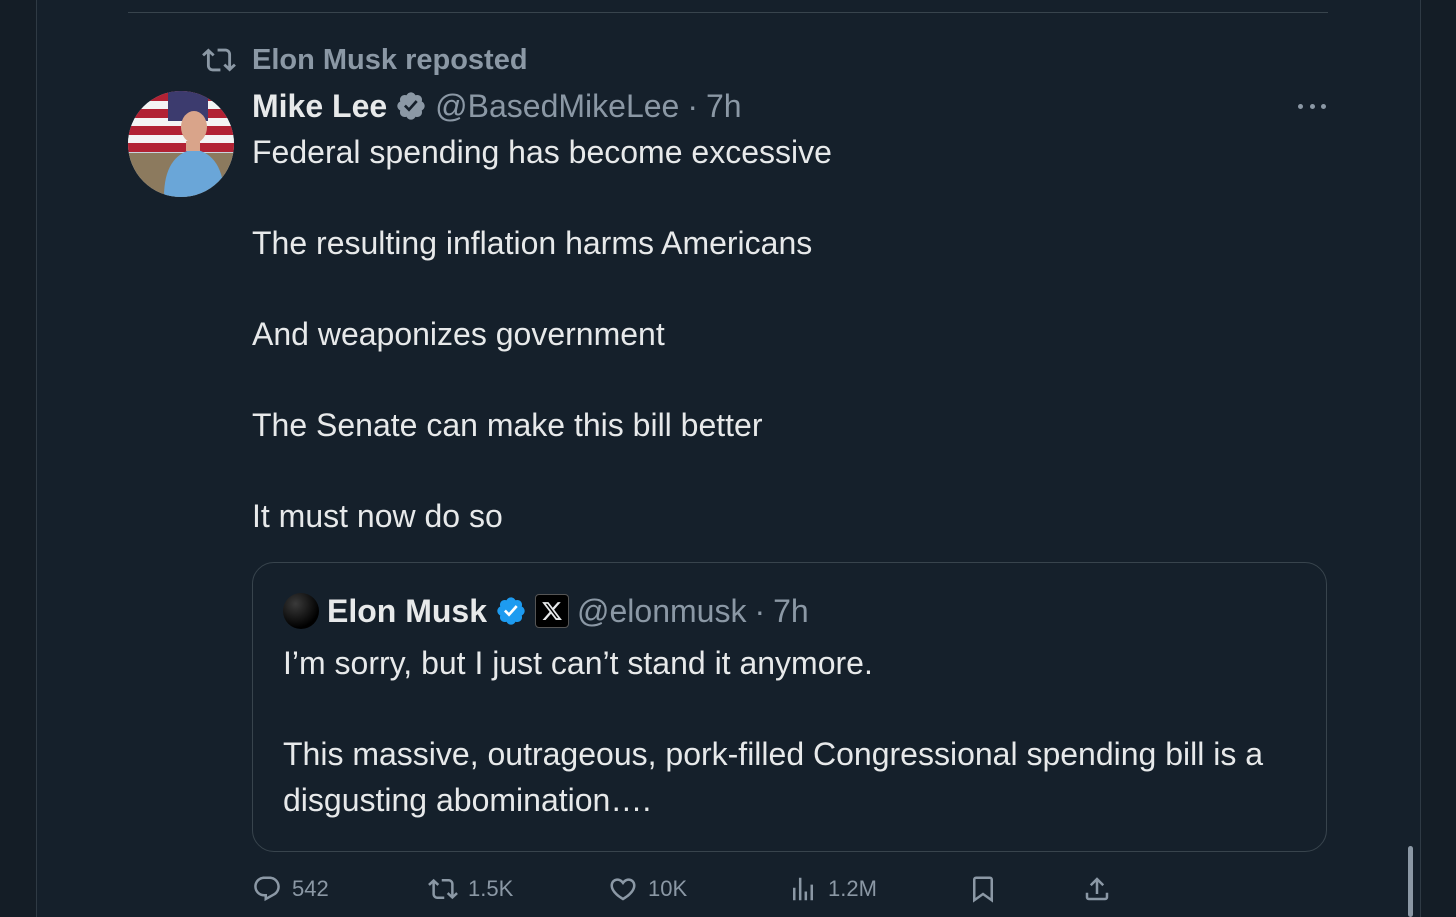 This screenshot has height=917, width=1456. I want to click on views-icon, so click(803, 889).